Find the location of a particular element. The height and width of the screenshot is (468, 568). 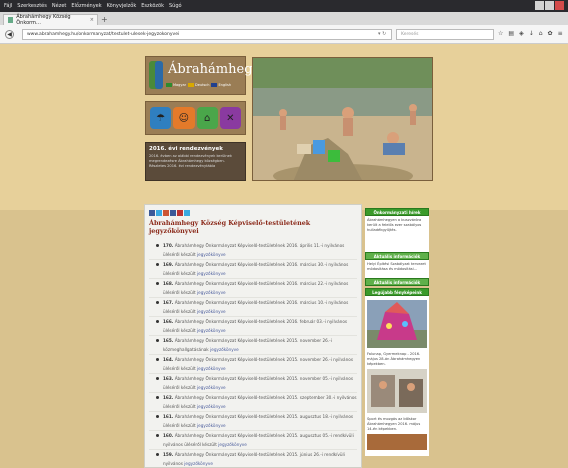

minimize-button is located at coordinates (539, 5).